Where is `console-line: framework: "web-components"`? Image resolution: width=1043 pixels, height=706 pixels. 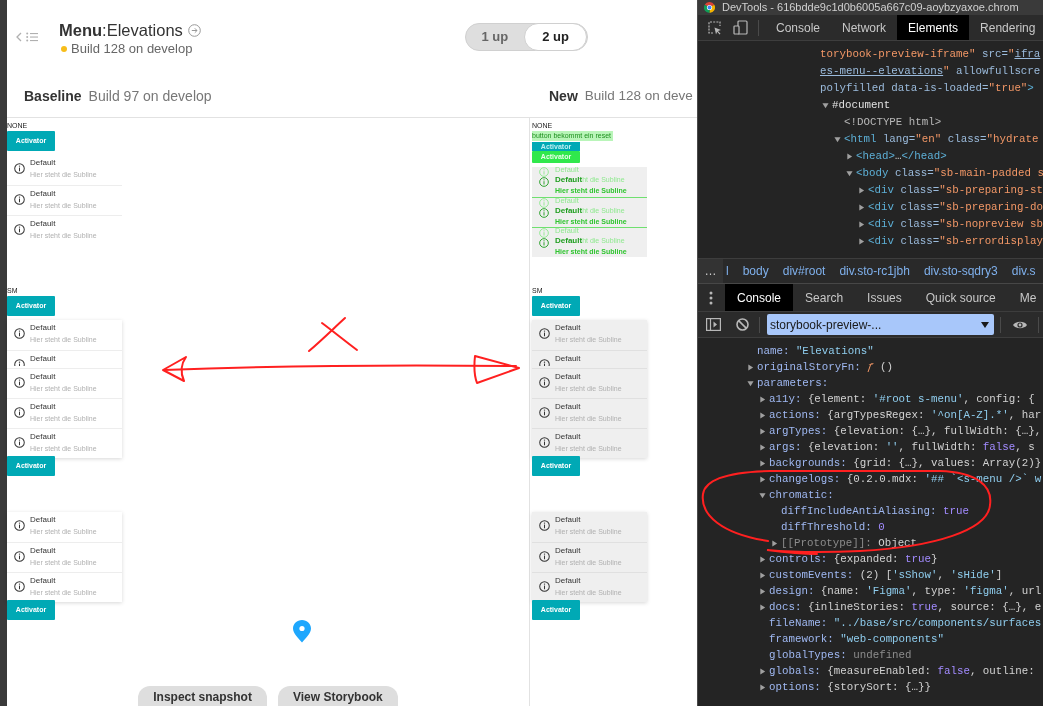
console-line: framework: "web-components" is located at coordinates (856, 639).